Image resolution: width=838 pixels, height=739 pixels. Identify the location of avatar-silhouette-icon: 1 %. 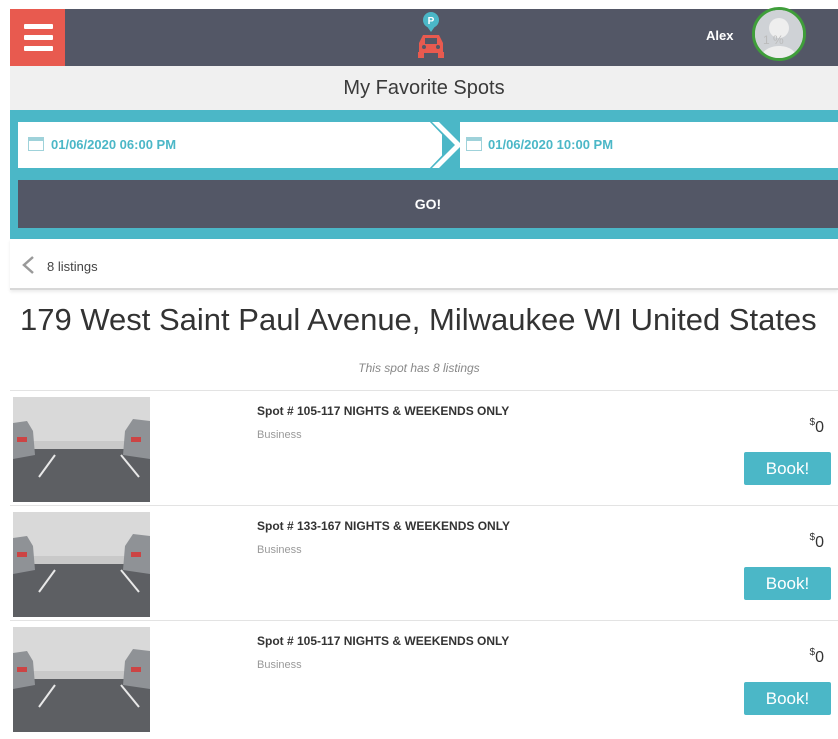
(779, 34).